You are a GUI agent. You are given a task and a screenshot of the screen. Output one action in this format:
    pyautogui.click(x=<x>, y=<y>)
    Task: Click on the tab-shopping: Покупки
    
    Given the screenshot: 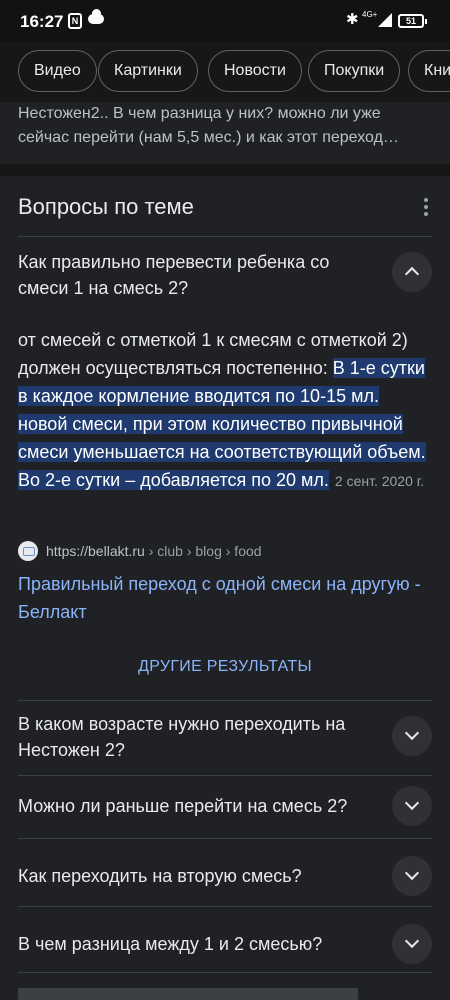 What is the action you would take?
    pyautogui.click(x=354, y=71)
    